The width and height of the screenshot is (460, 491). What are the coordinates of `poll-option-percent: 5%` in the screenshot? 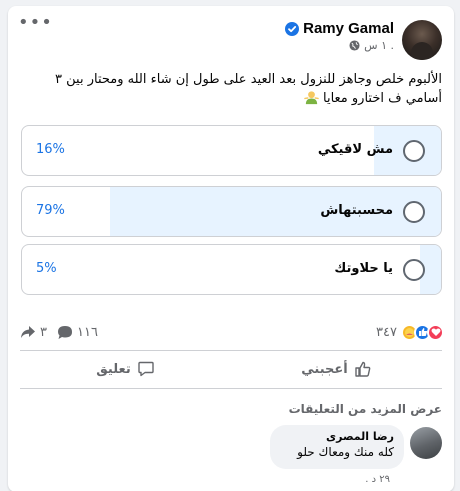 It's located at (46, 268).